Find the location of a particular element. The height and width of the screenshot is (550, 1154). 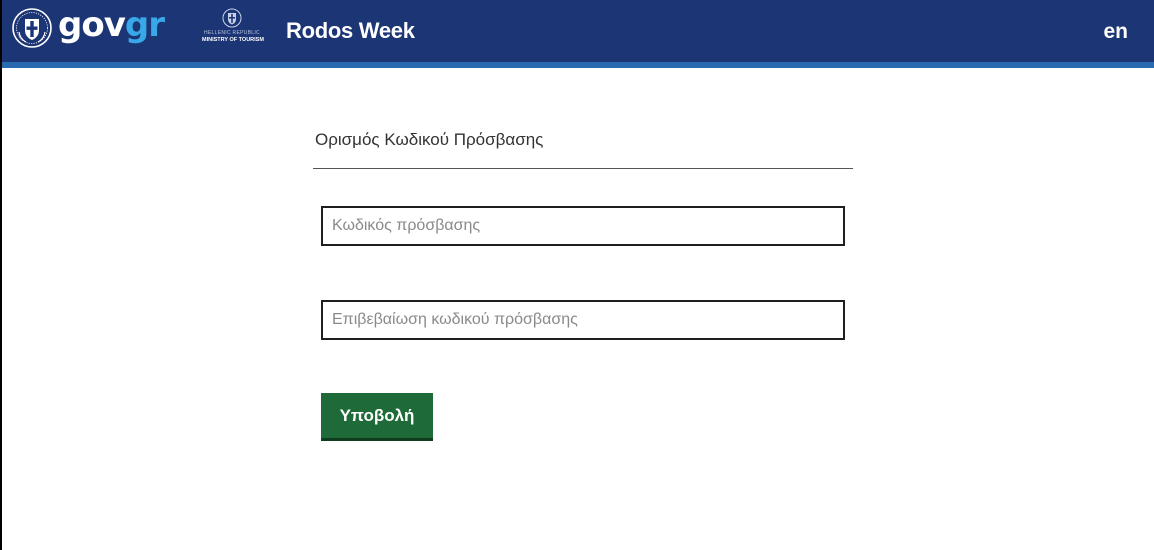

form-title: Ορισμός Κωδικού Πρόσβασης is located at coordinates (429, 139).